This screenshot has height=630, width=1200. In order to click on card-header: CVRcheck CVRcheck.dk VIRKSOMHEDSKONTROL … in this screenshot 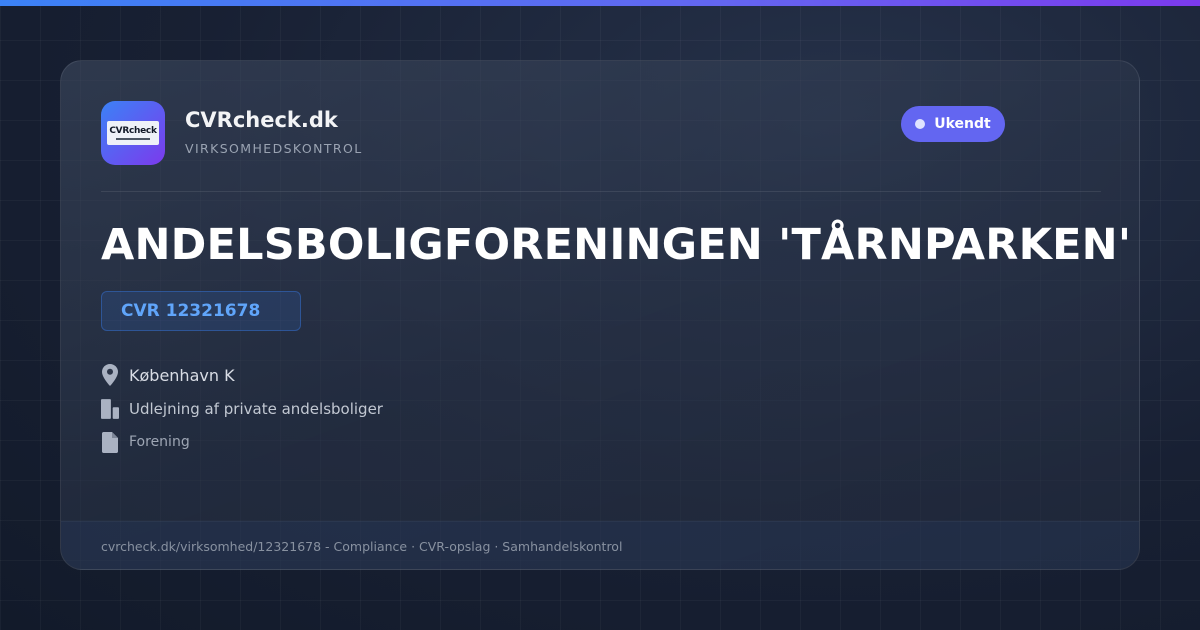, I will do `click(601, 133)`.